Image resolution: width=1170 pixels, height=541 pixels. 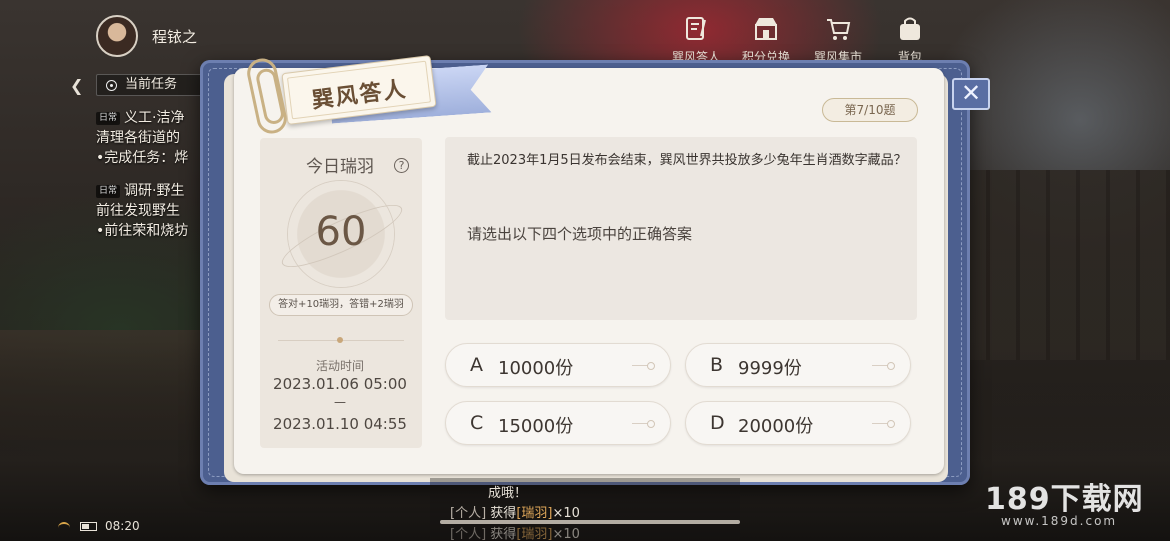 What do you see at coordinates (717, 423) in the screenshot?
I see `option-letter: D` at bounding box center [717, 423].